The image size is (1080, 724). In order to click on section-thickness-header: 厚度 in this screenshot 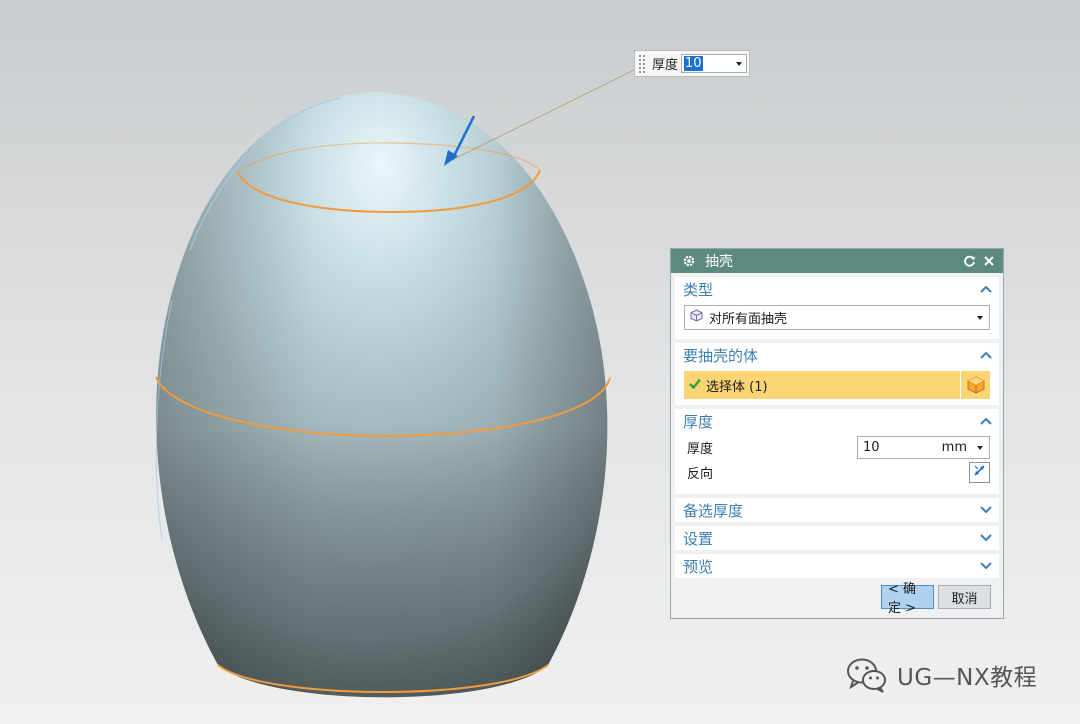, I will do `click(837, 421)`.